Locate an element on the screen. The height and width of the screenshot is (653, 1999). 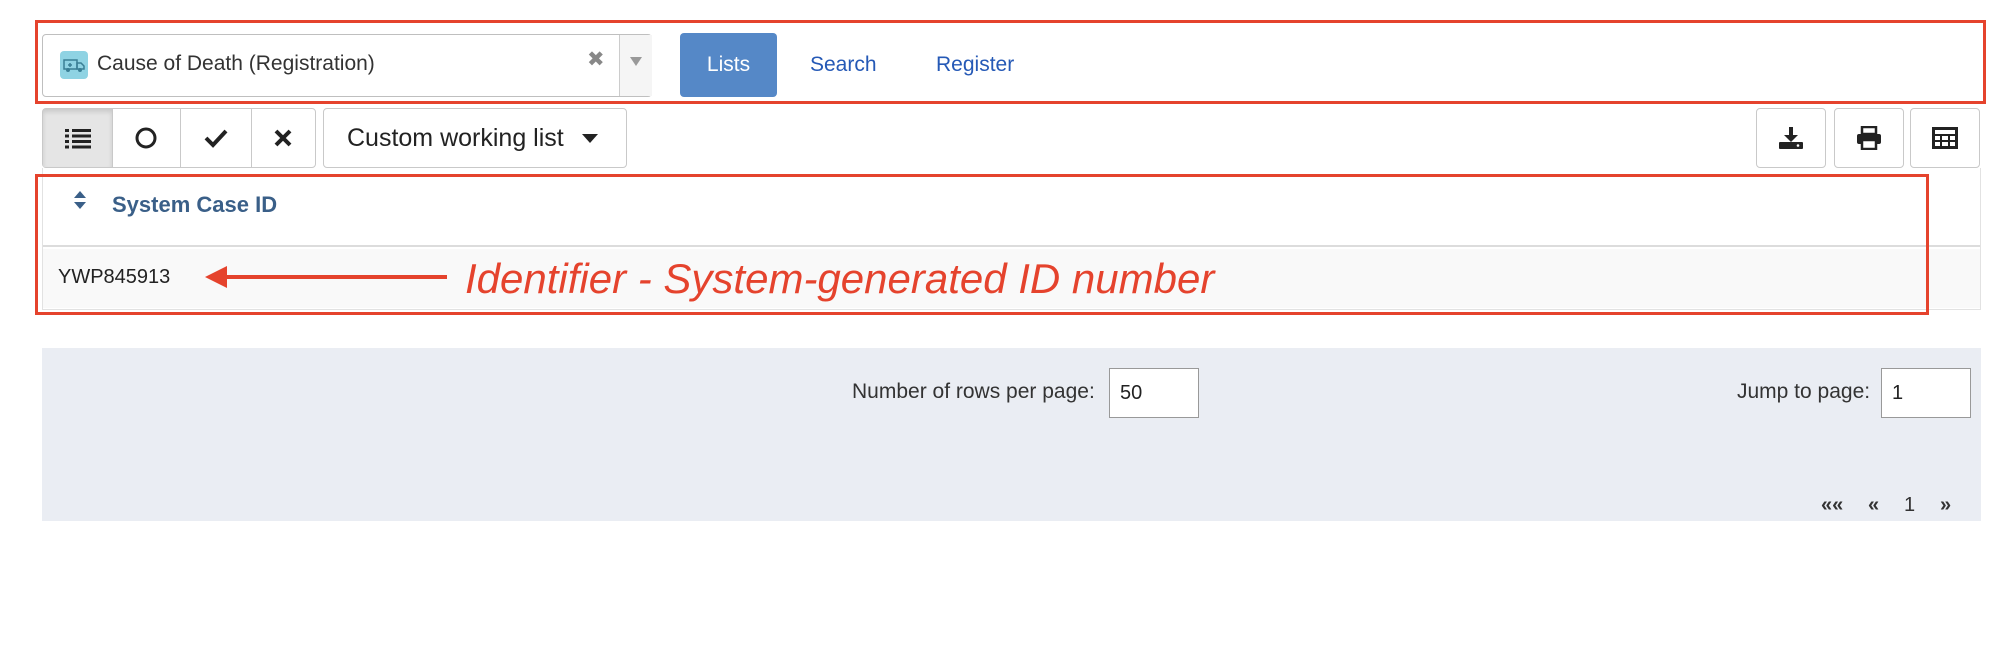
cross-icon is located at coordinates (283, 138).